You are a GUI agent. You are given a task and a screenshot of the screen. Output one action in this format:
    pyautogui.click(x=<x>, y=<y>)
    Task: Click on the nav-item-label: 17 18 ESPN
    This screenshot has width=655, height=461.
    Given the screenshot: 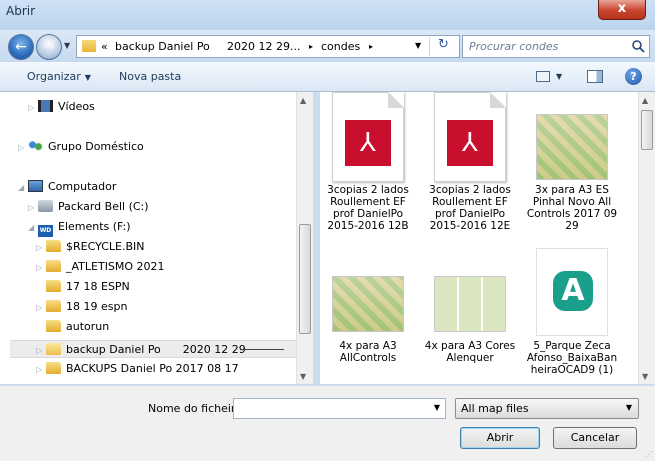 What is the action you would take?
    pyautogui.click(x=98, y=286)
    